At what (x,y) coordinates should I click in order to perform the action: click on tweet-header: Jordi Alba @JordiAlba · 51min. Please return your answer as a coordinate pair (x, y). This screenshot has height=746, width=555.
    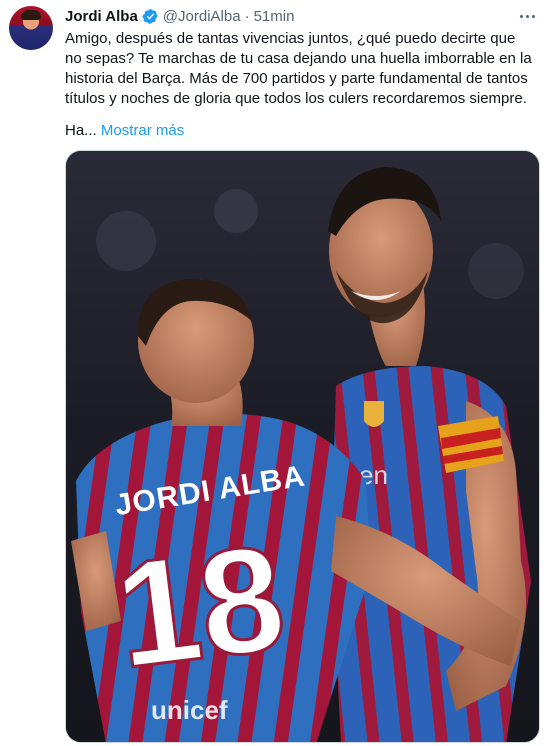
    Looking at the image, I should click on (179, 16).